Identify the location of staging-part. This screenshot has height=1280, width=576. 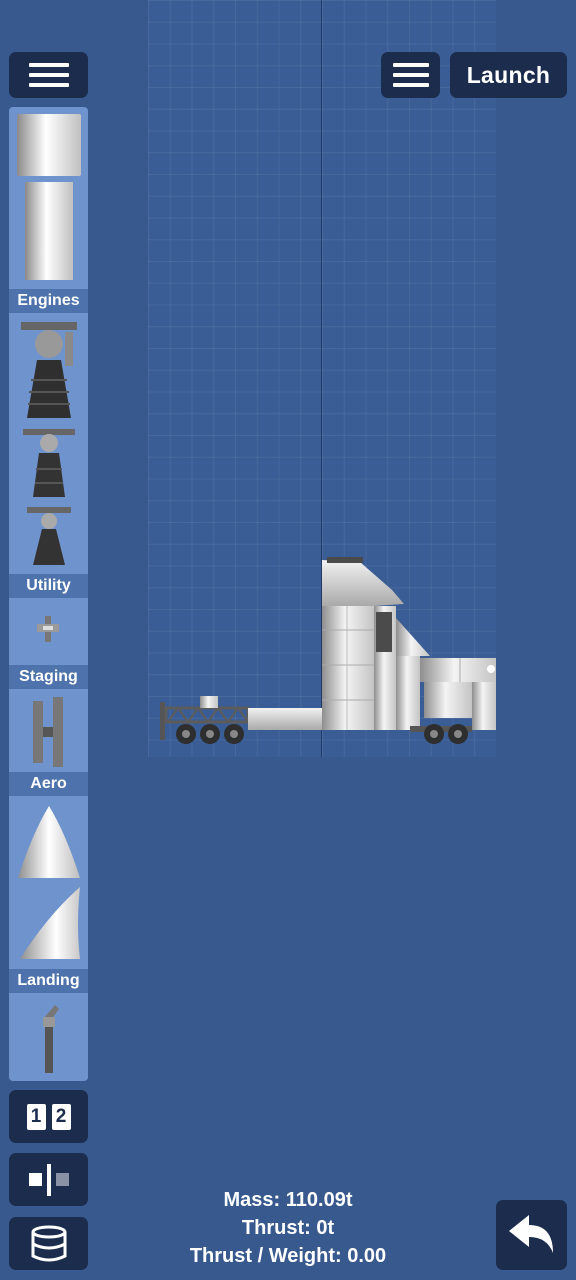
(48, 732).